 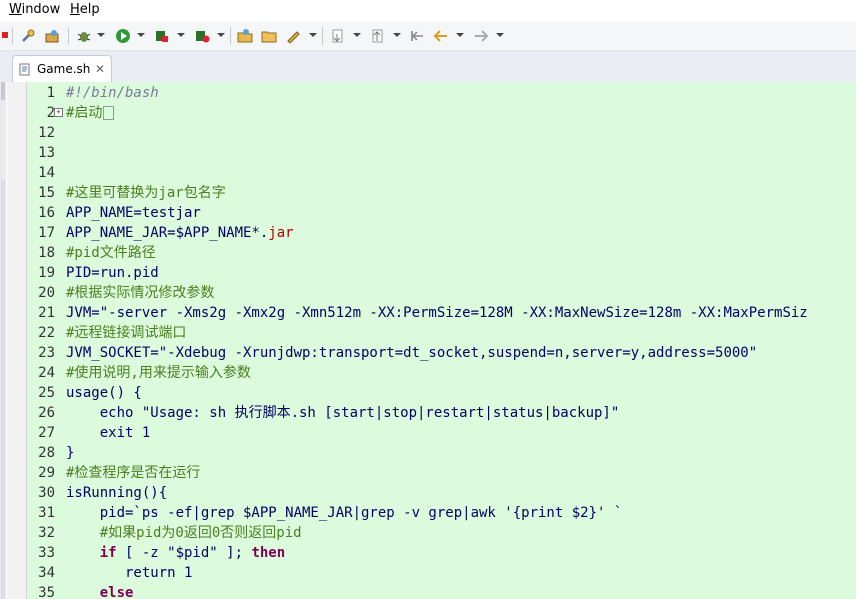 I want to click on code-text: #!/bin/bash, so click(x=112, y=93).